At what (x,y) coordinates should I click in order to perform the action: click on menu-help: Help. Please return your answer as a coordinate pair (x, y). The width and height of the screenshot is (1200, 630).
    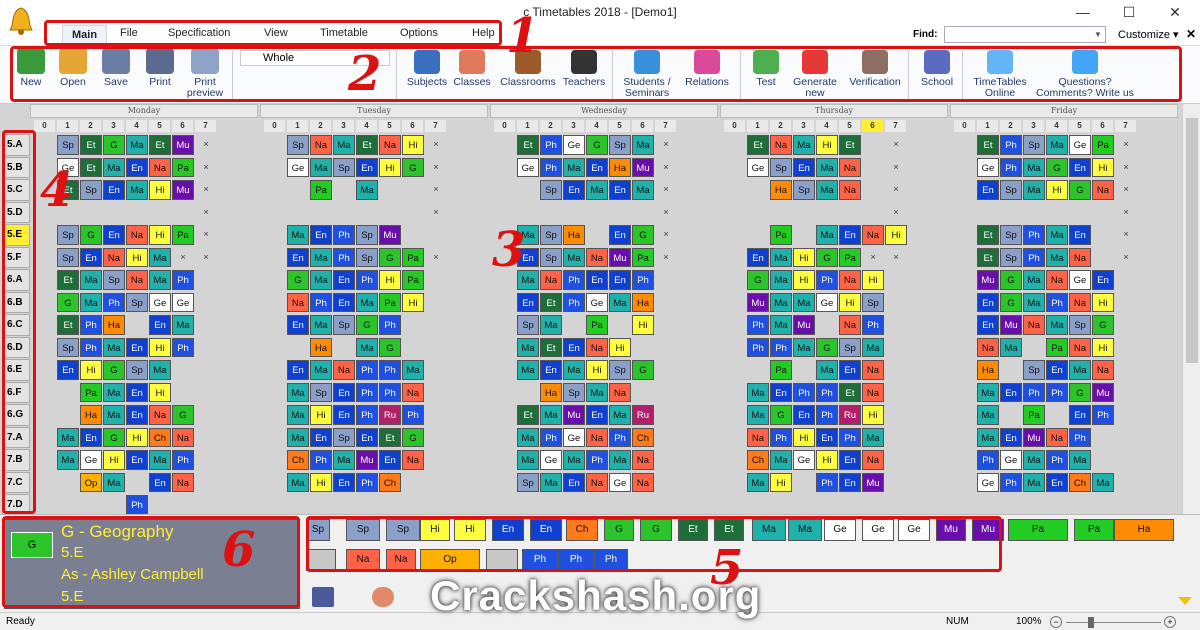
    Looking at the image, I should click on (483, 33).